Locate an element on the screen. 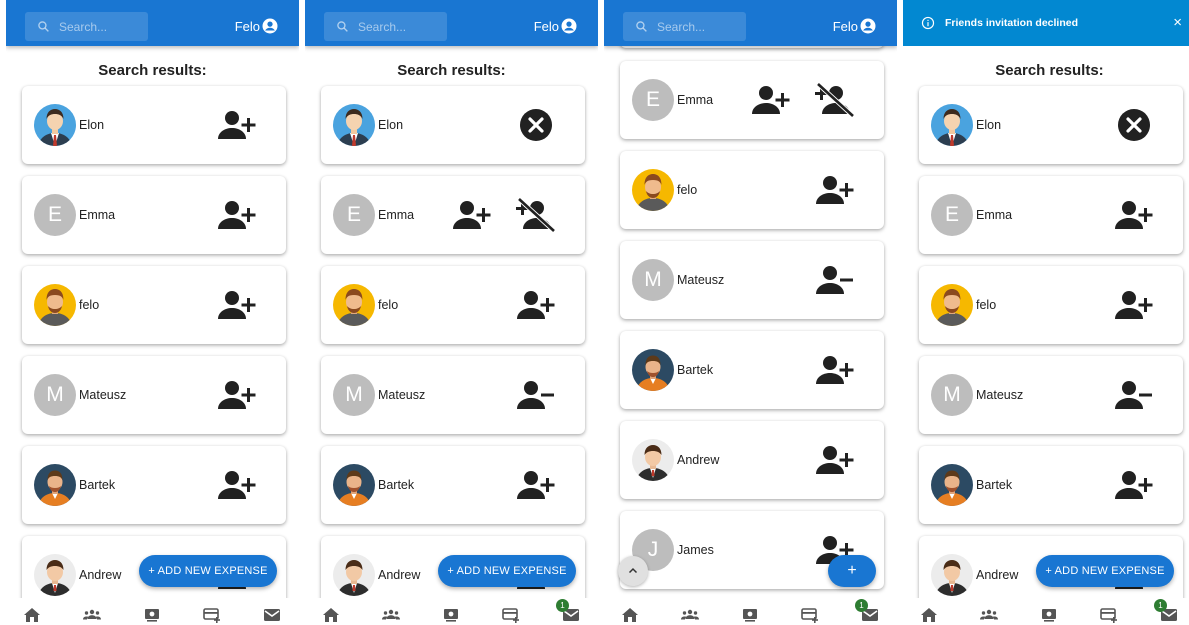 The image size is (1189, 625). nav-mail is located at coordinates (272, 615).